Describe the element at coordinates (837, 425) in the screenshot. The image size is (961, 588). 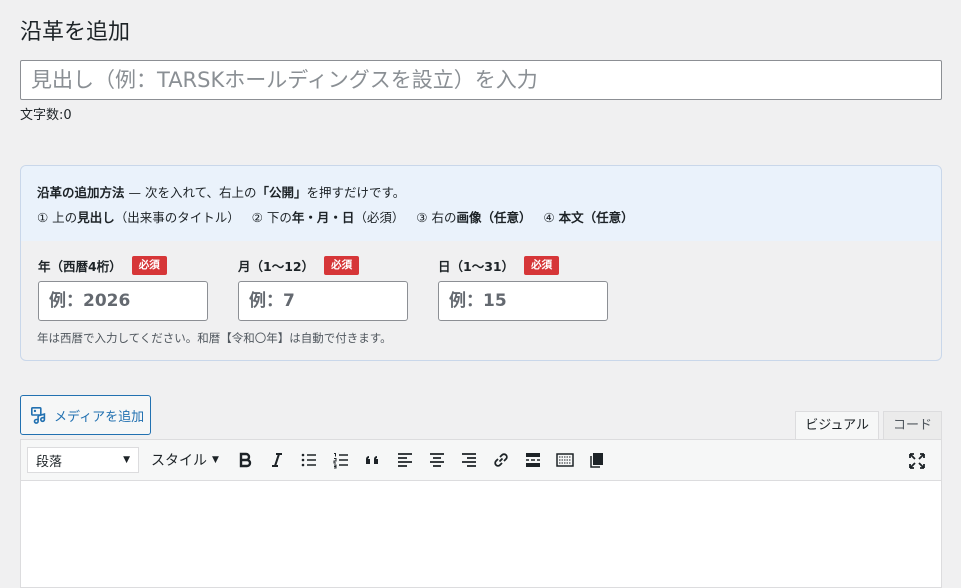
I see `tab-visual: ビジュアル` at that location.